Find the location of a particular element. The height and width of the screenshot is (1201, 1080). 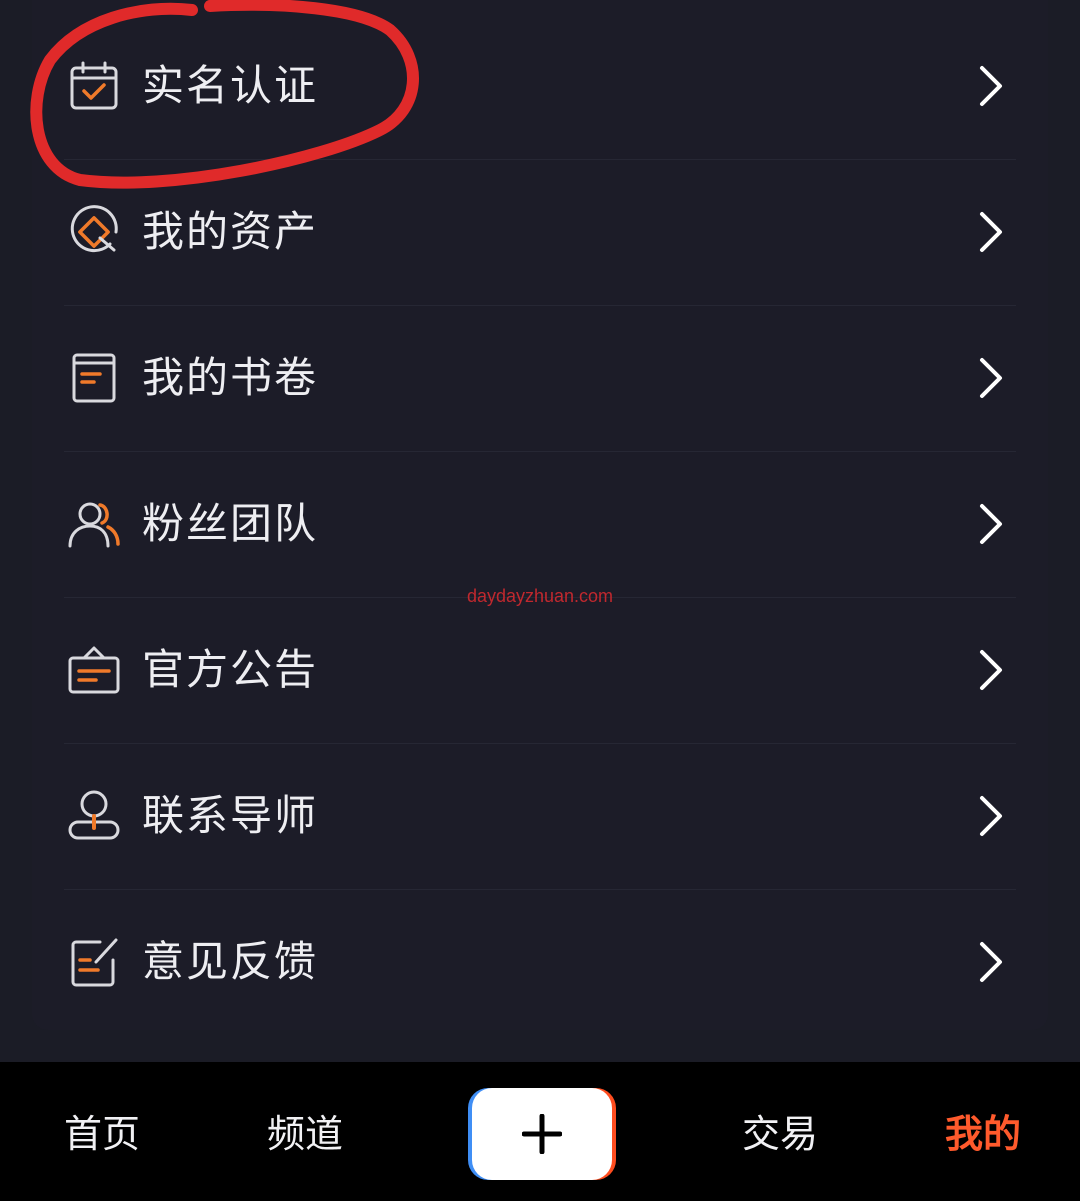

tab-home: 首页 is located at coordinates (102, 1134).